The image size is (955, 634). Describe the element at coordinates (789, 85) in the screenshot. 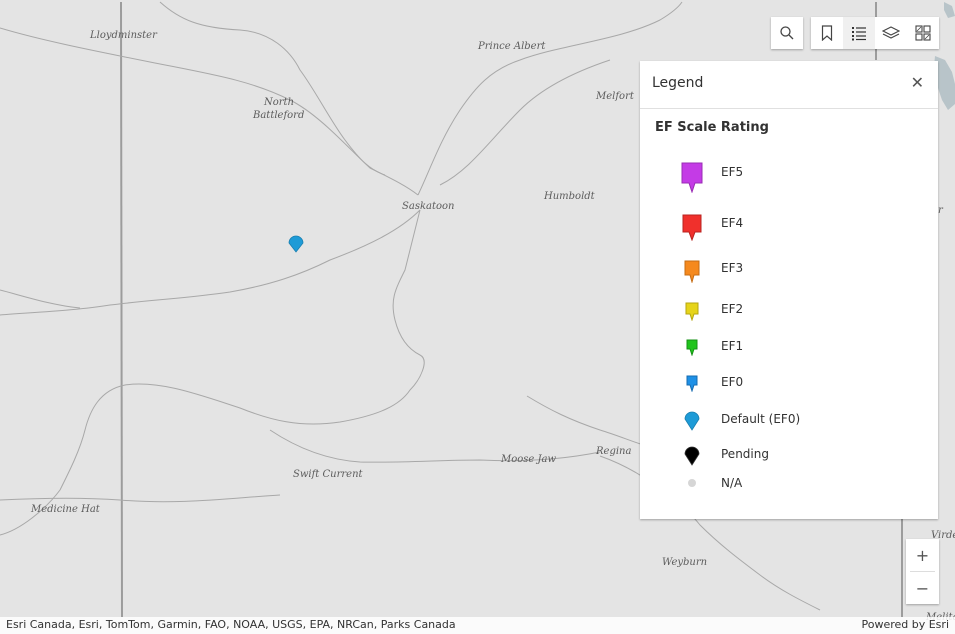

I see `legend-header: Legend ✕` at that location.